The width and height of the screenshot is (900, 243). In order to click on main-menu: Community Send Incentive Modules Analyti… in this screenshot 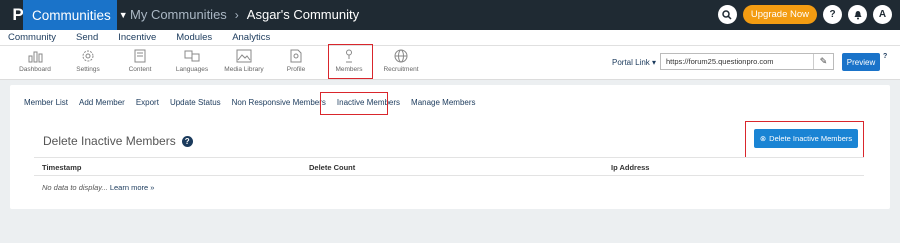, I will do `click(450, 38)`.